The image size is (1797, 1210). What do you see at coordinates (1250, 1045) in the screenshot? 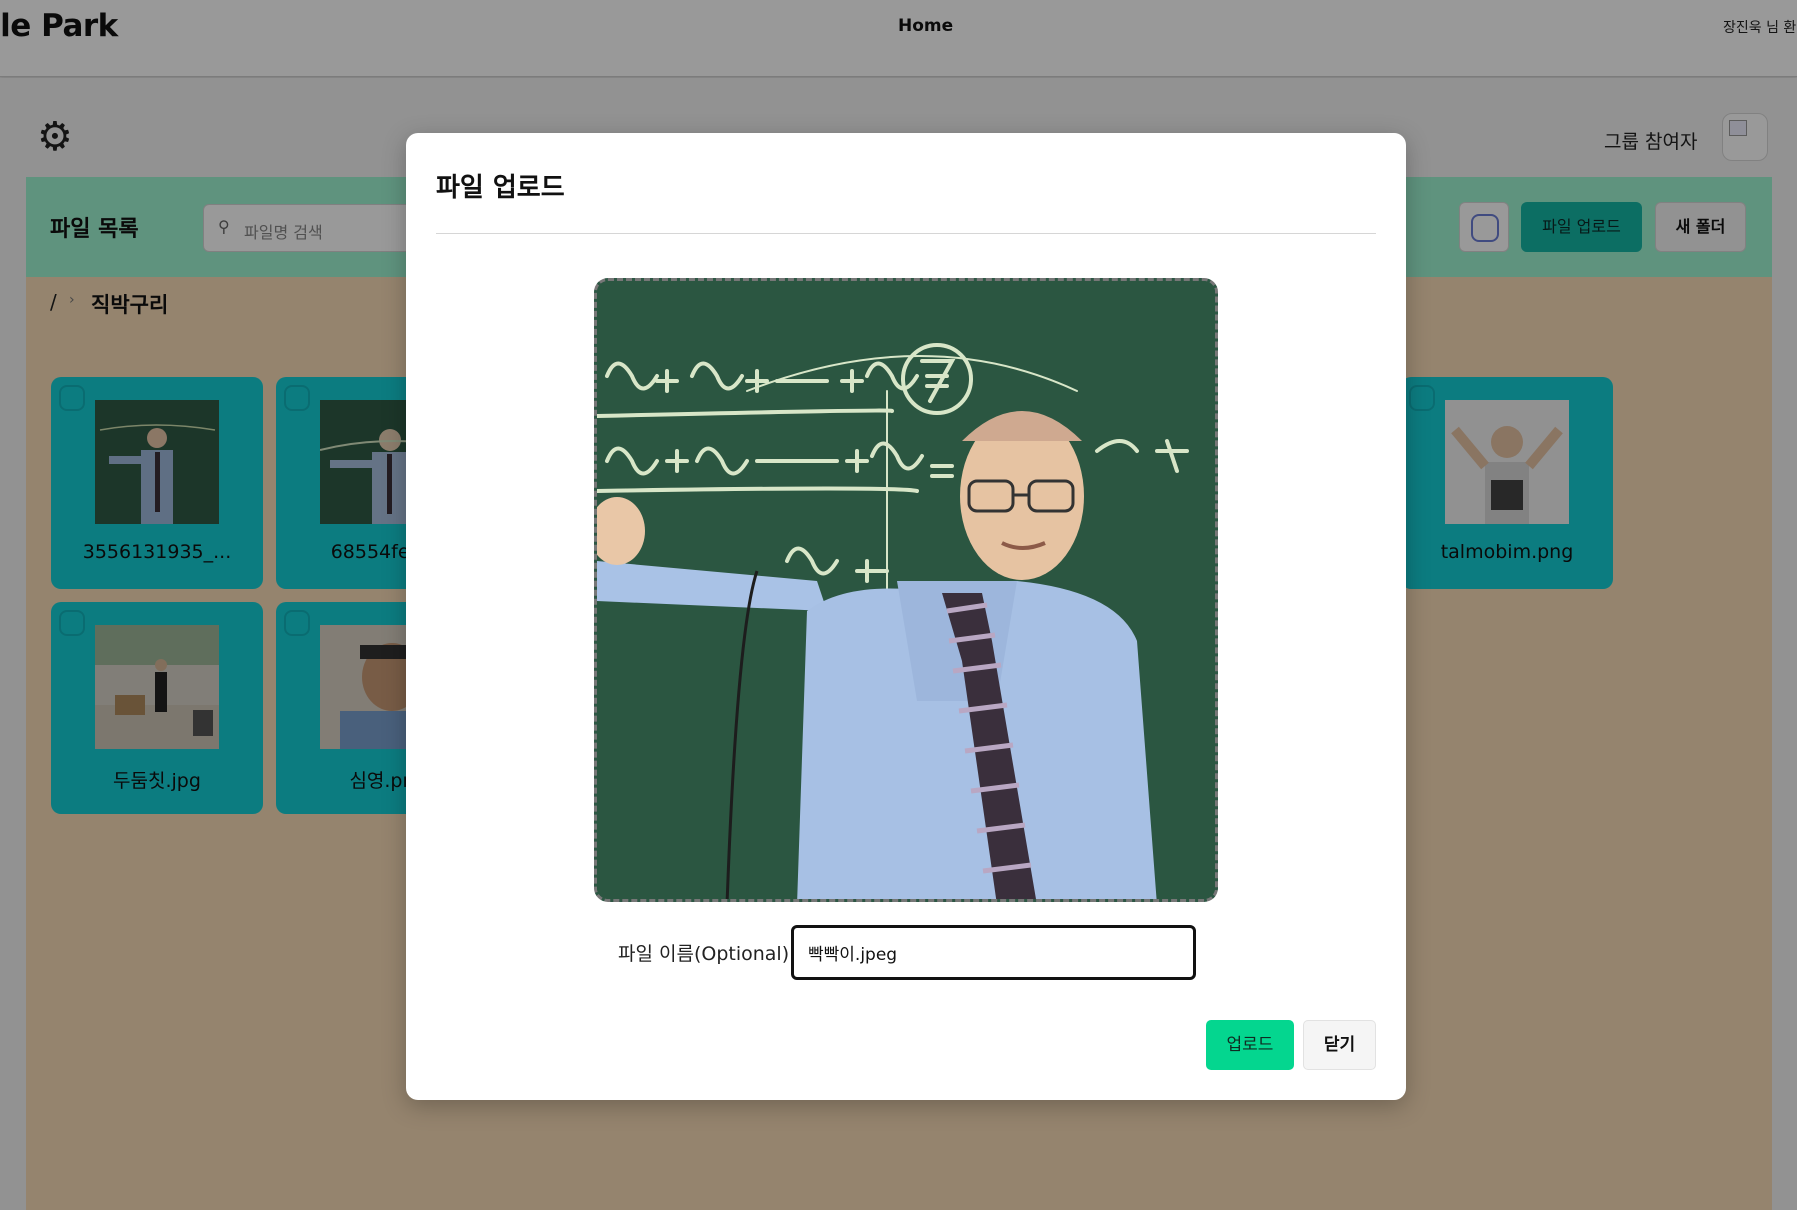
I see `upload-submit-button: 업로드` at bounding box center [1250, 1045].